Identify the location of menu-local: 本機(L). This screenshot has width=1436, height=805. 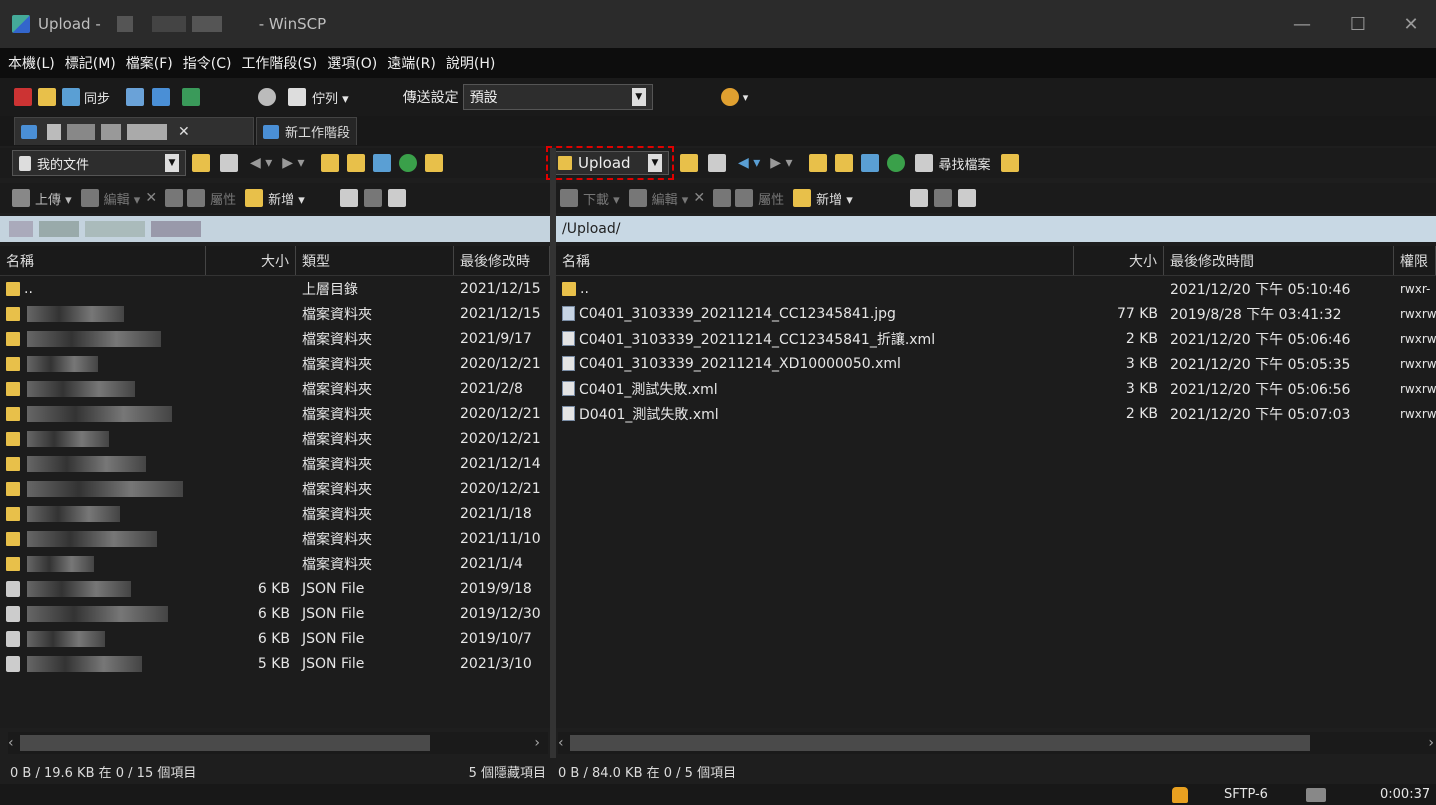
(31, 63).